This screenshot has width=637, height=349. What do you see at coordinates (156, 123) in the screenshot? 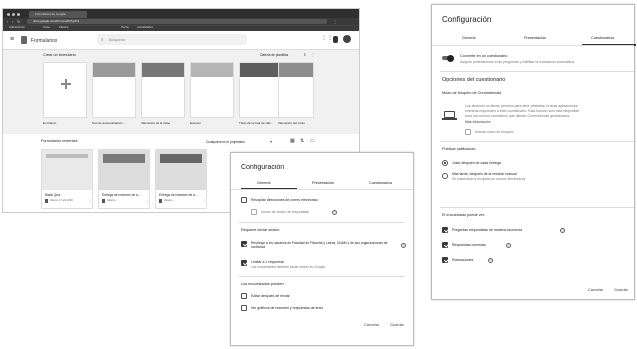
I see `template-label: Valoración de la clase` at bounding box center [156, 123].